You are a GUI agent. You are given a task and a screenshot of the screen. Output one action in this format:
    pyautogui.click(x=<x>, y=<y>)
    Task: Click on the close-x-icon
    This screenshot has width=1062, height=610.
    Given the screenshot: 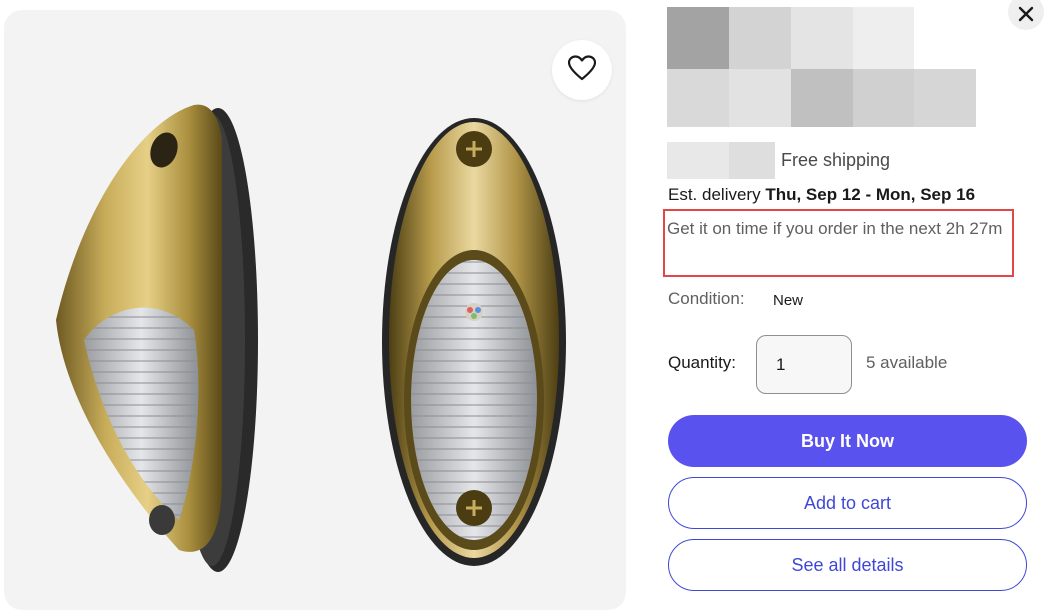 What is the action you would take?
    pyautogui.click(x=1026, y=14)
    